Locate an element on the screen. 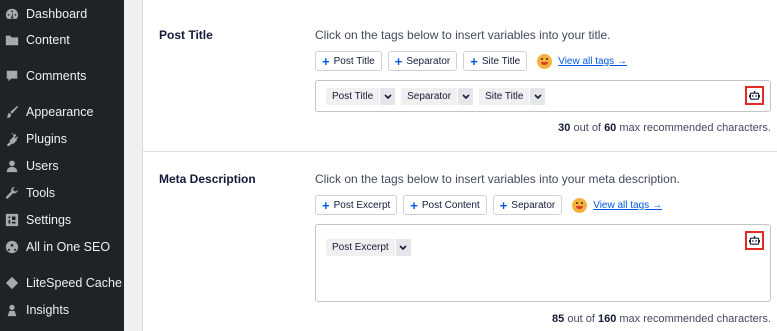 This screenshot has height=331, width=777. user-icon is located at coordinates (12, 166).